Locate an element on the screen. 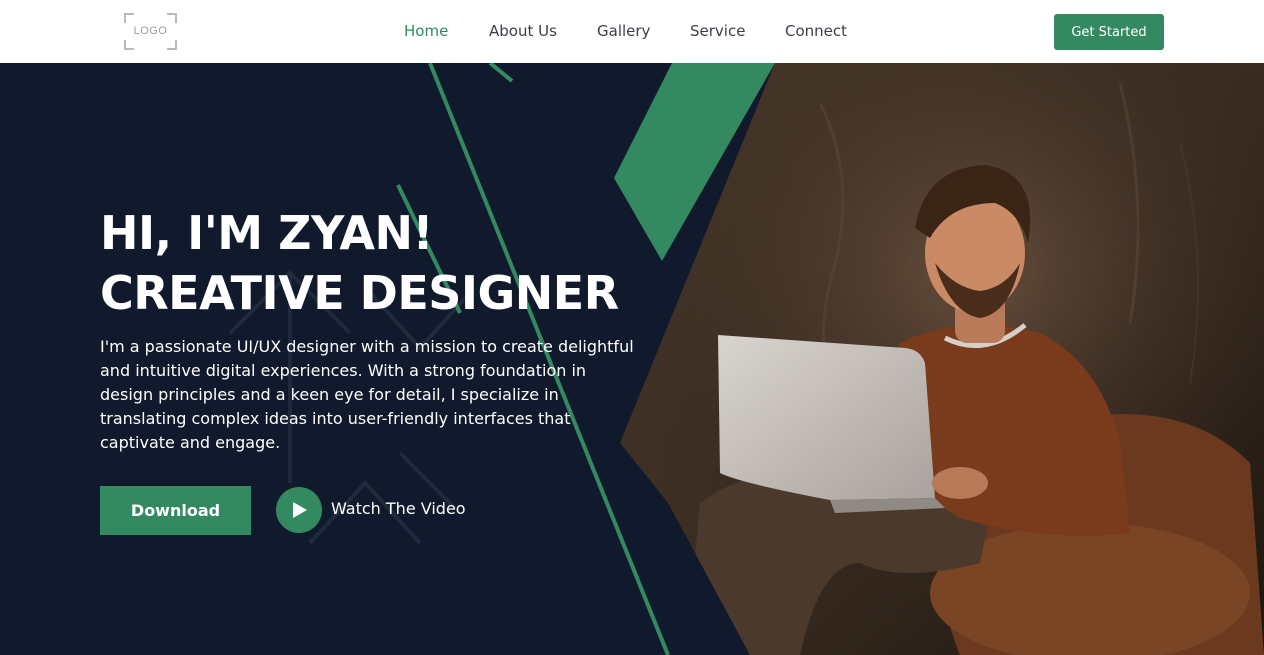 The width and height of the screenshot is (1264, 655). logo-placeholder-icon: LOGO is located at coordinates (150, 31).